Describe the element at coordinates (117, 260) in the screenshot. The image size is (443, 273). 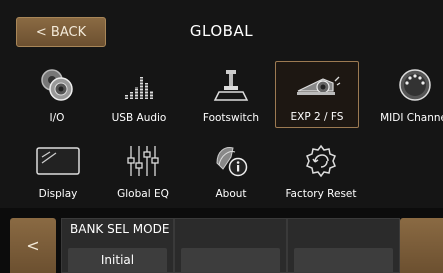
I see `param-value: Initial` at that location.